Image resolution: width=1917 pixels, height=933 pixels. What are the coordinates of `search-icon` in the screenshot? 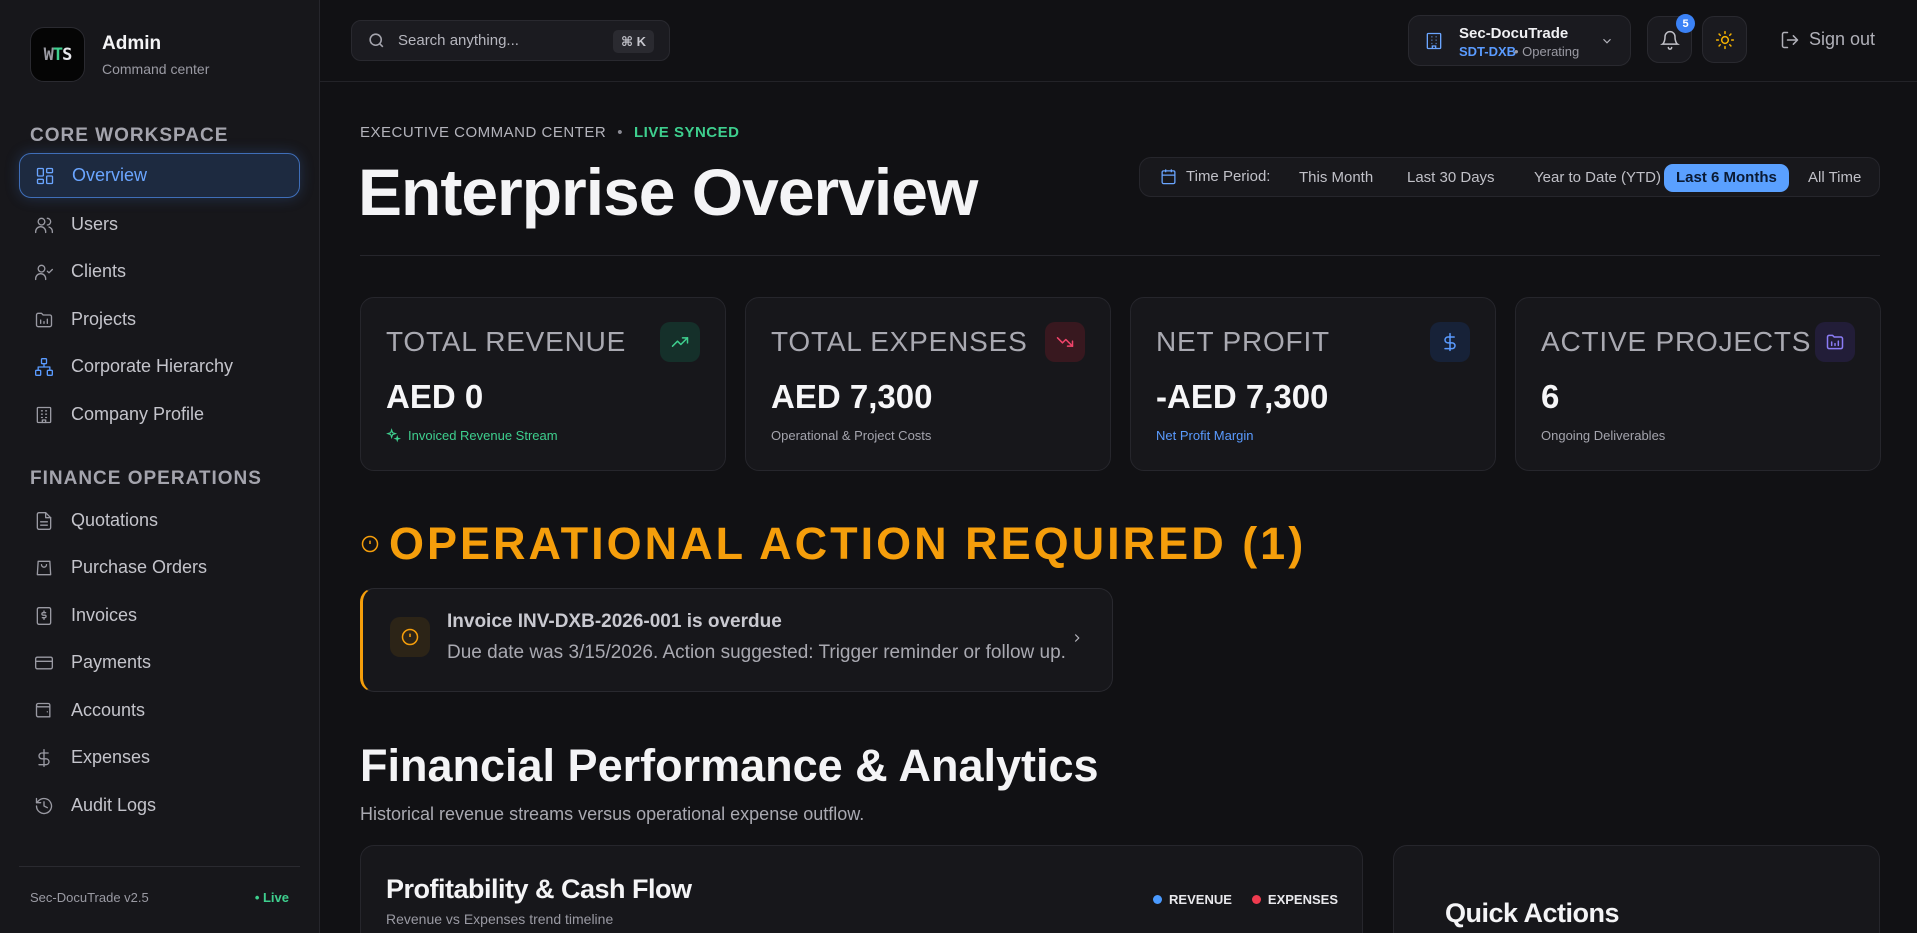 It's located at (376, 40).